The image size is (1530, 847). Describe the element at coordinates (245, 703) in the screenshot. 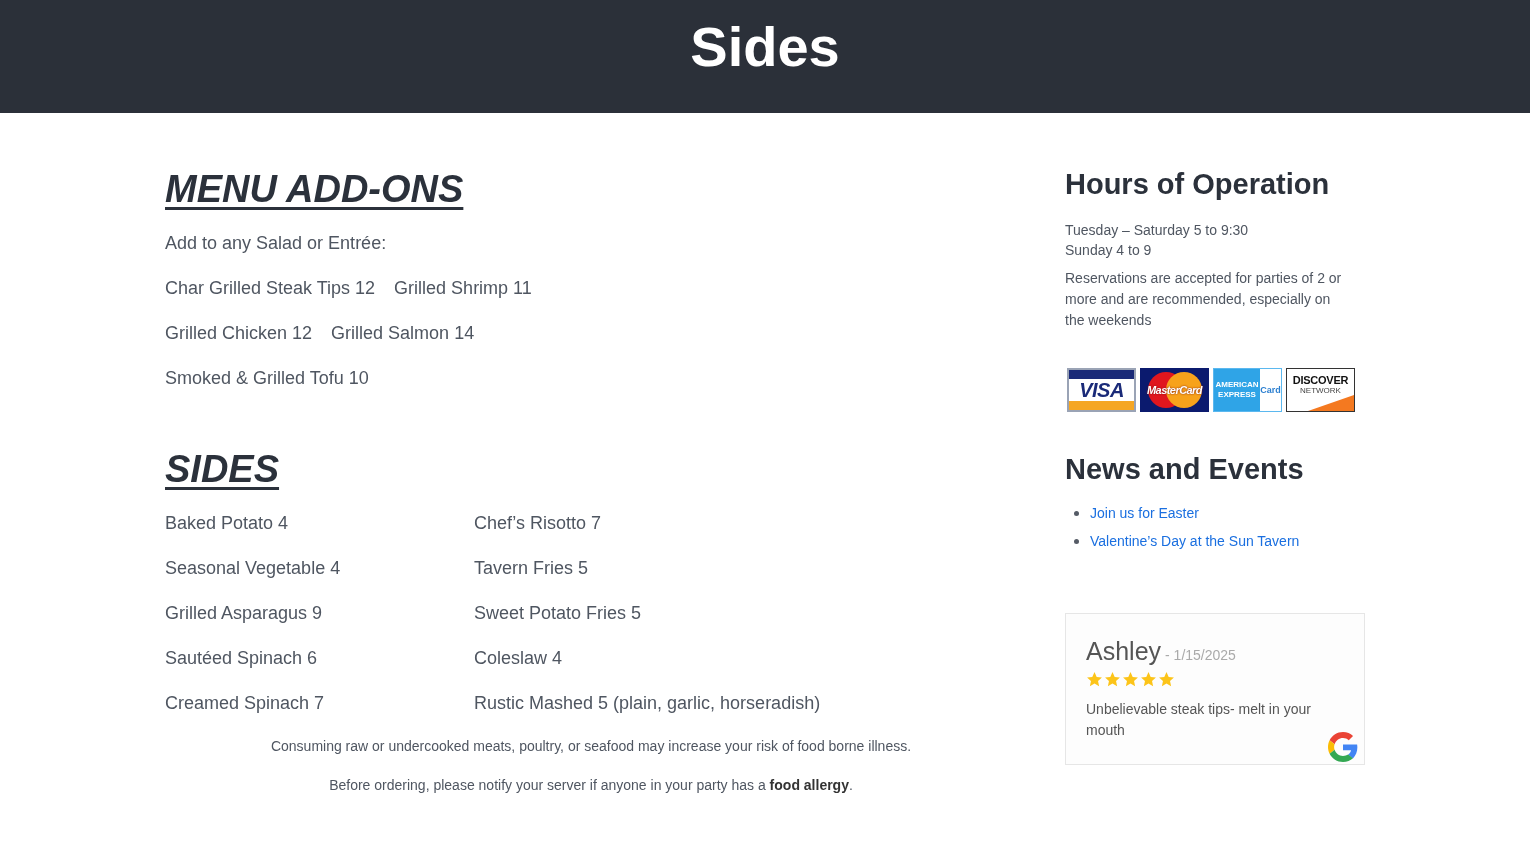

I see `dish-text: Creamed Spinach 7` at that location.